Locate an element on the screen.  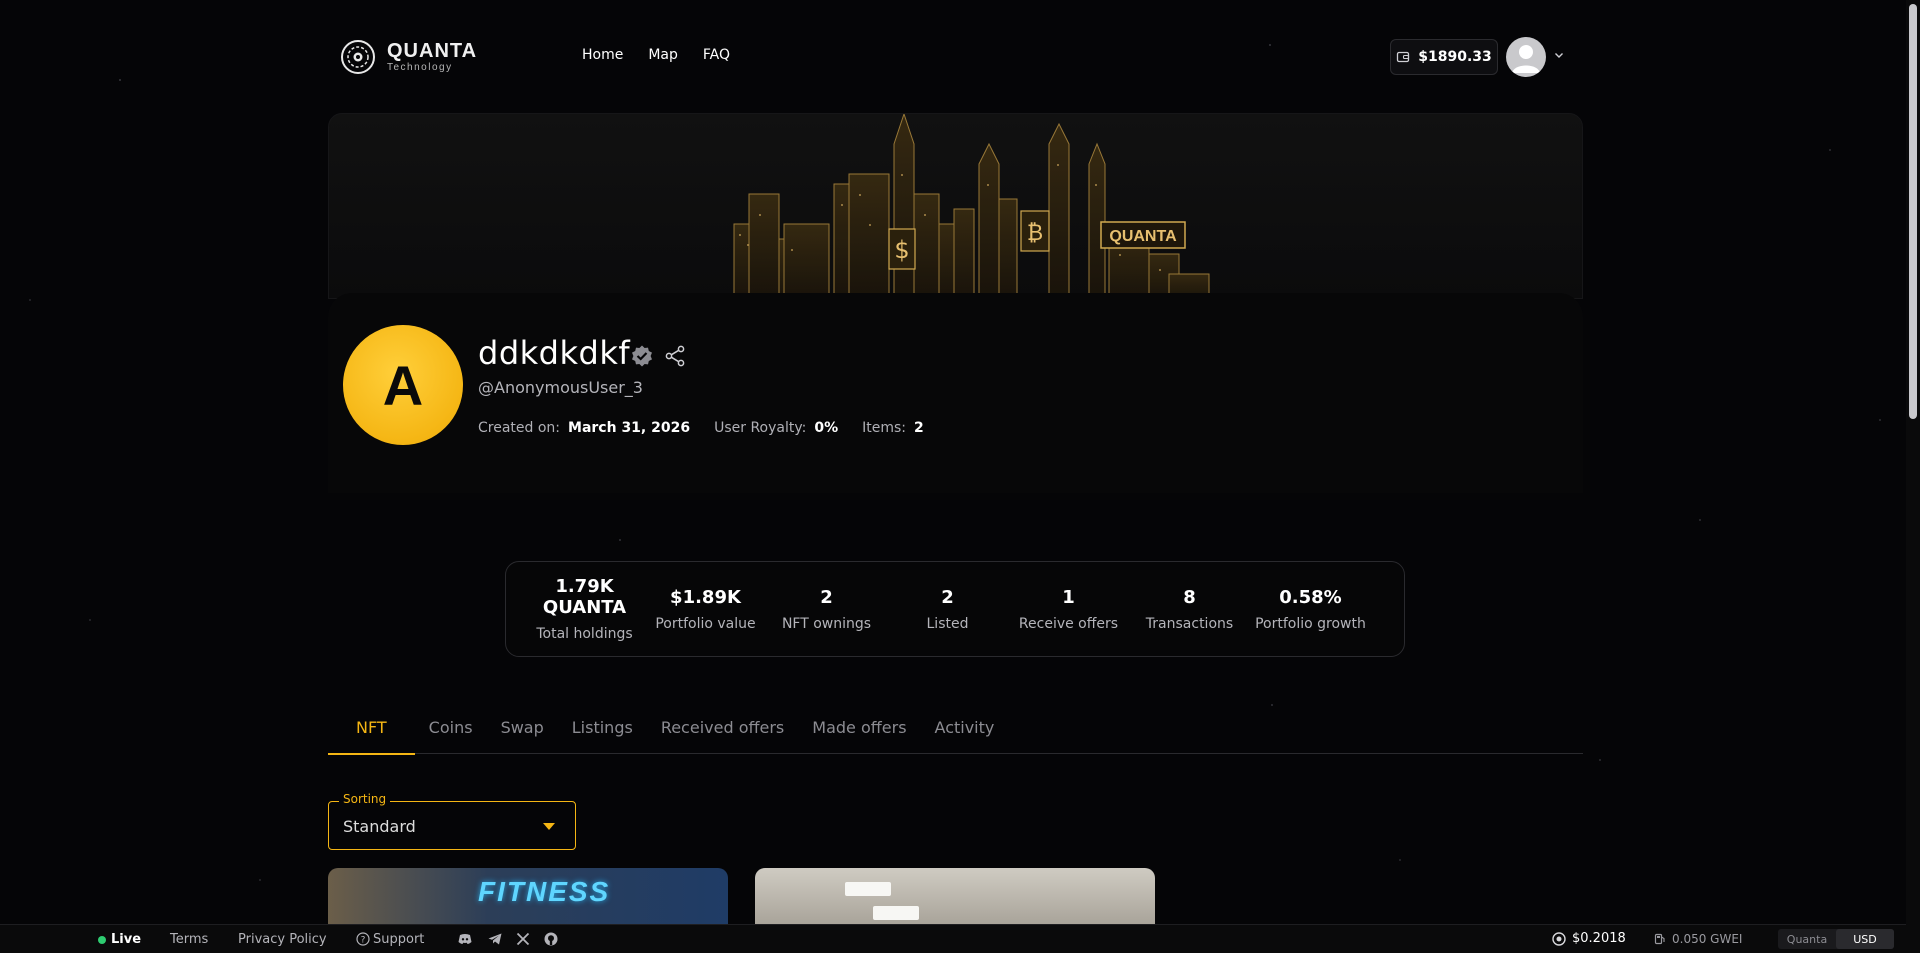
currency-toggle: Quanta USD is located at coordinates (1836, 939).